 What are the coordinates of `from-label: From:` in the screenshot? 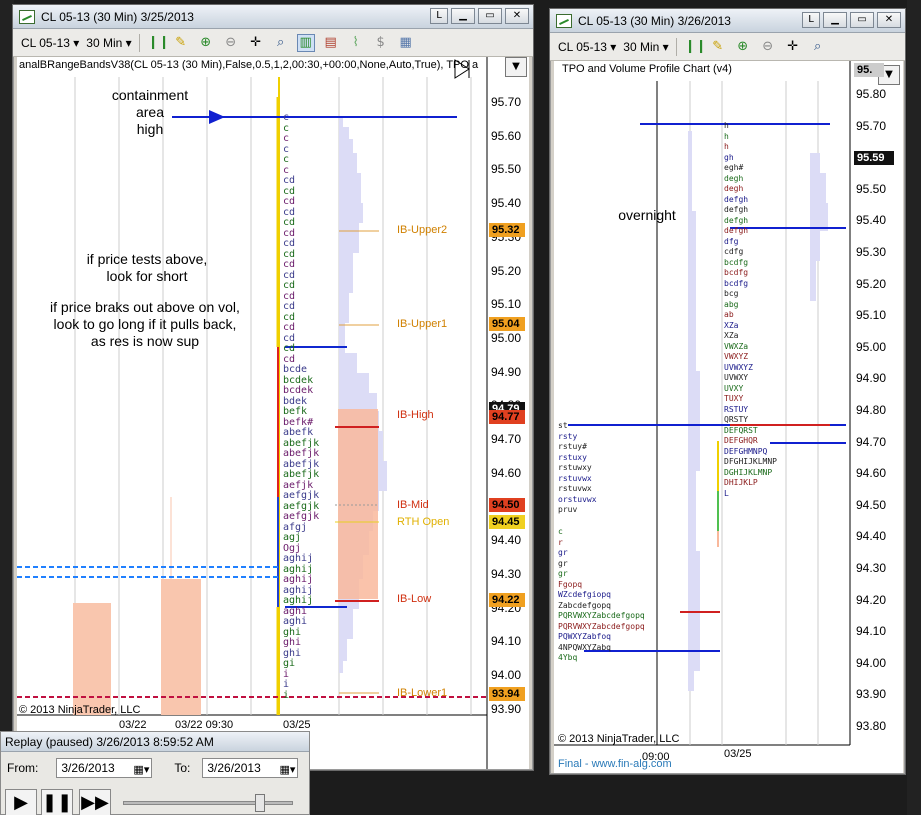 It's located at (23, 768).